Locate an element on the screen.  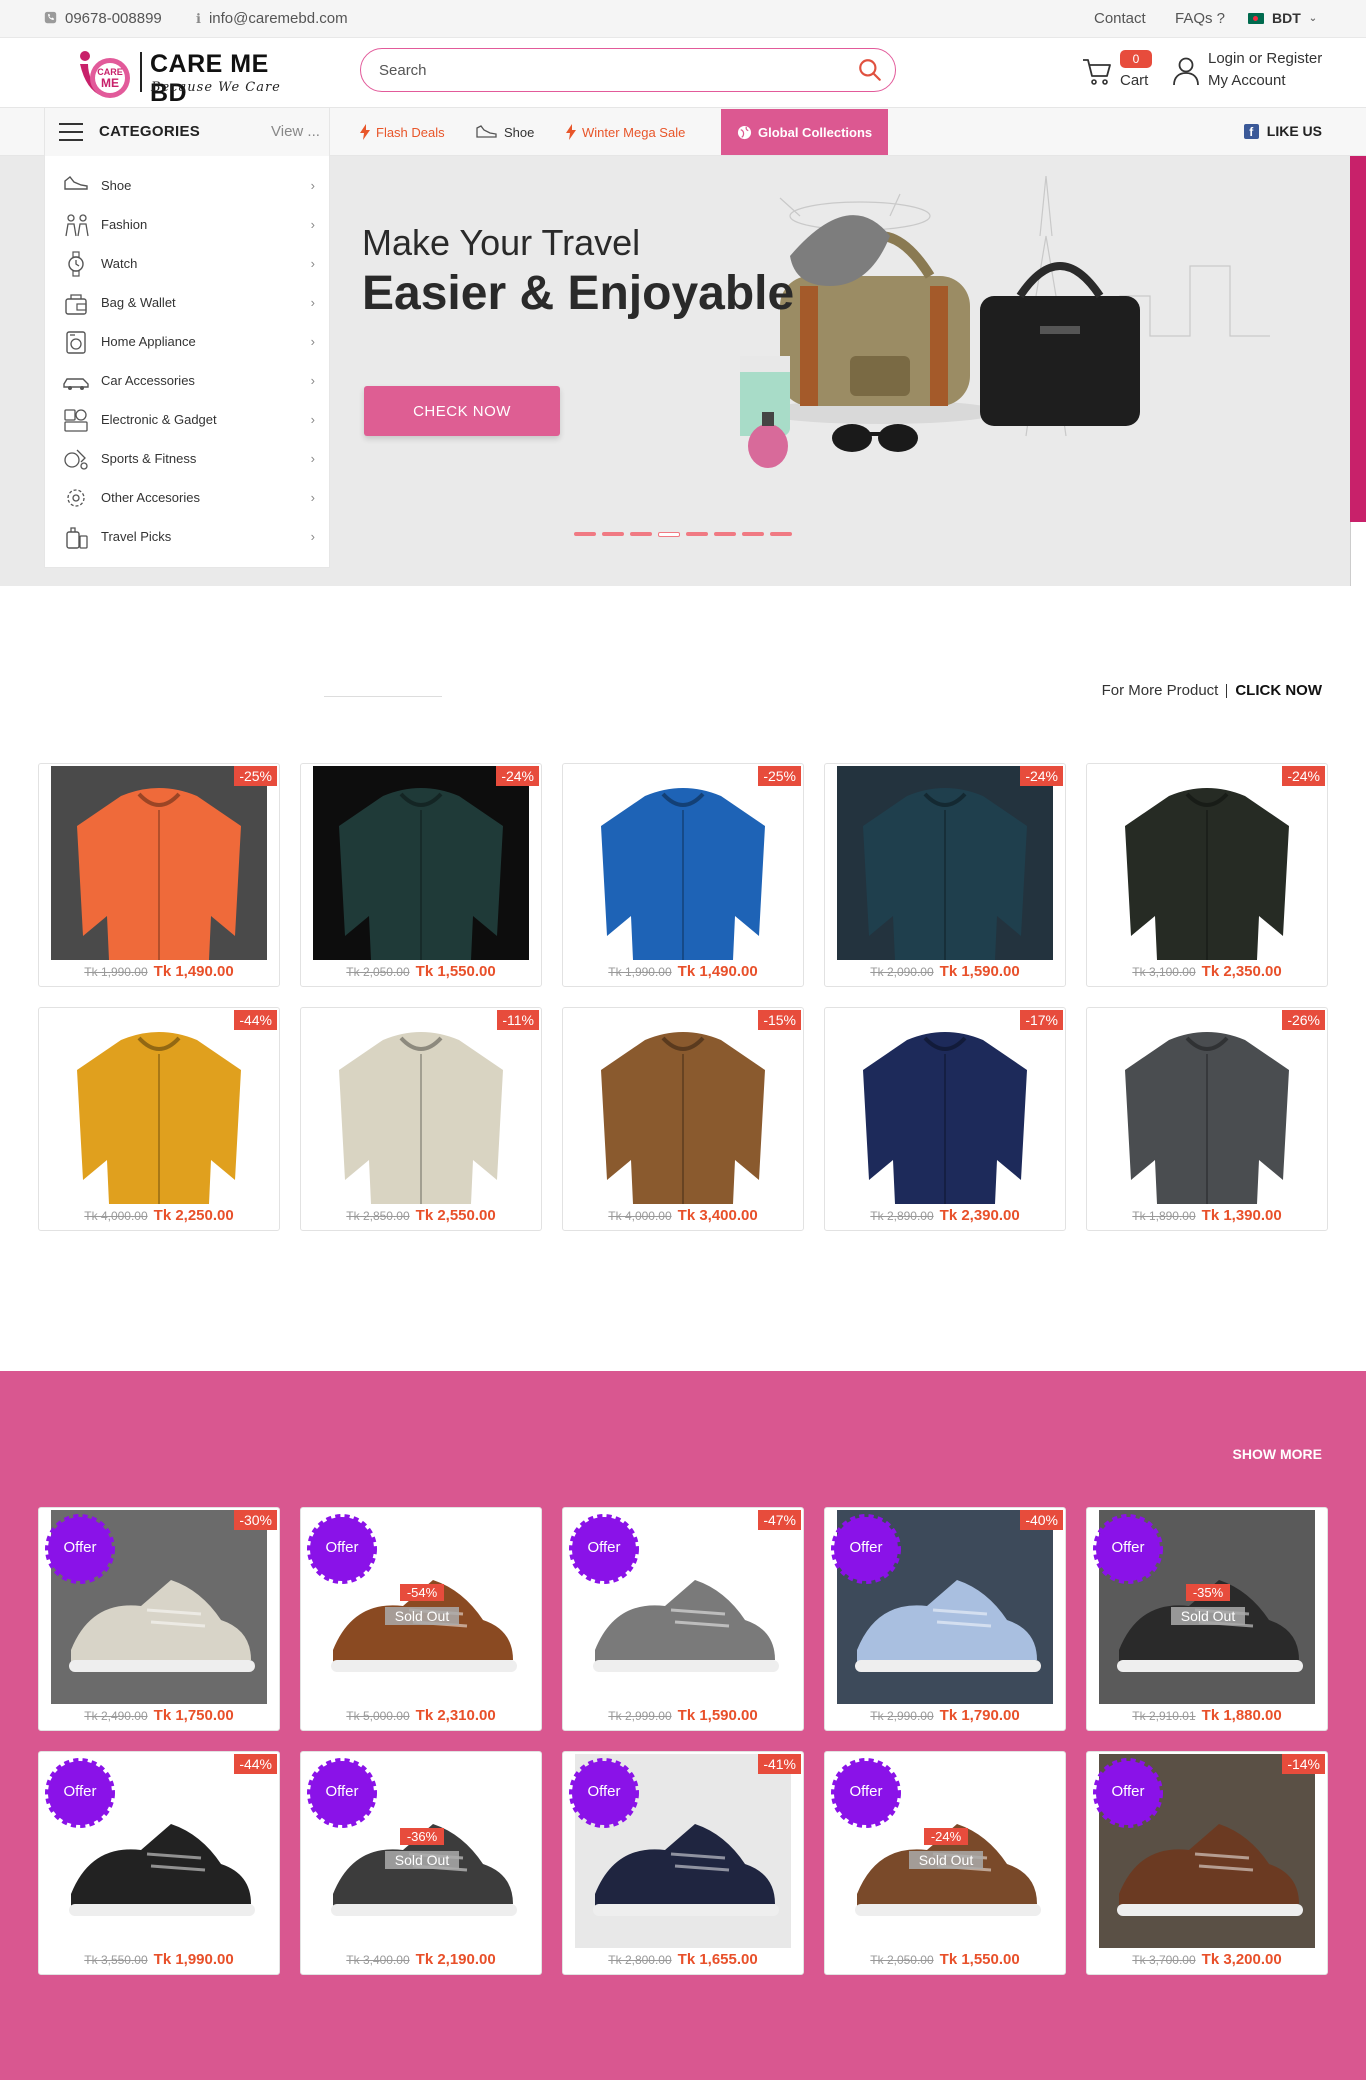
category-item-fashion: Fashion › is located at coordinates (187, 224).